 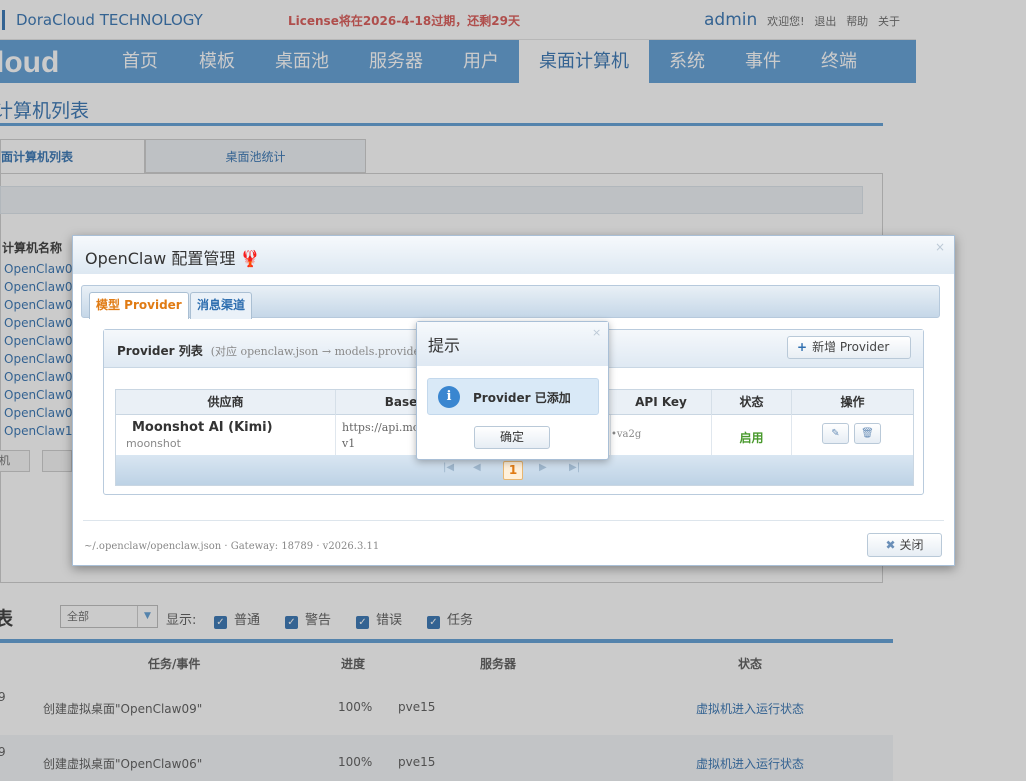 What do you see at coordinates (835, 433) in the screenshot?
I see `edit-icon: ✎` at bounding box center [835, 433].